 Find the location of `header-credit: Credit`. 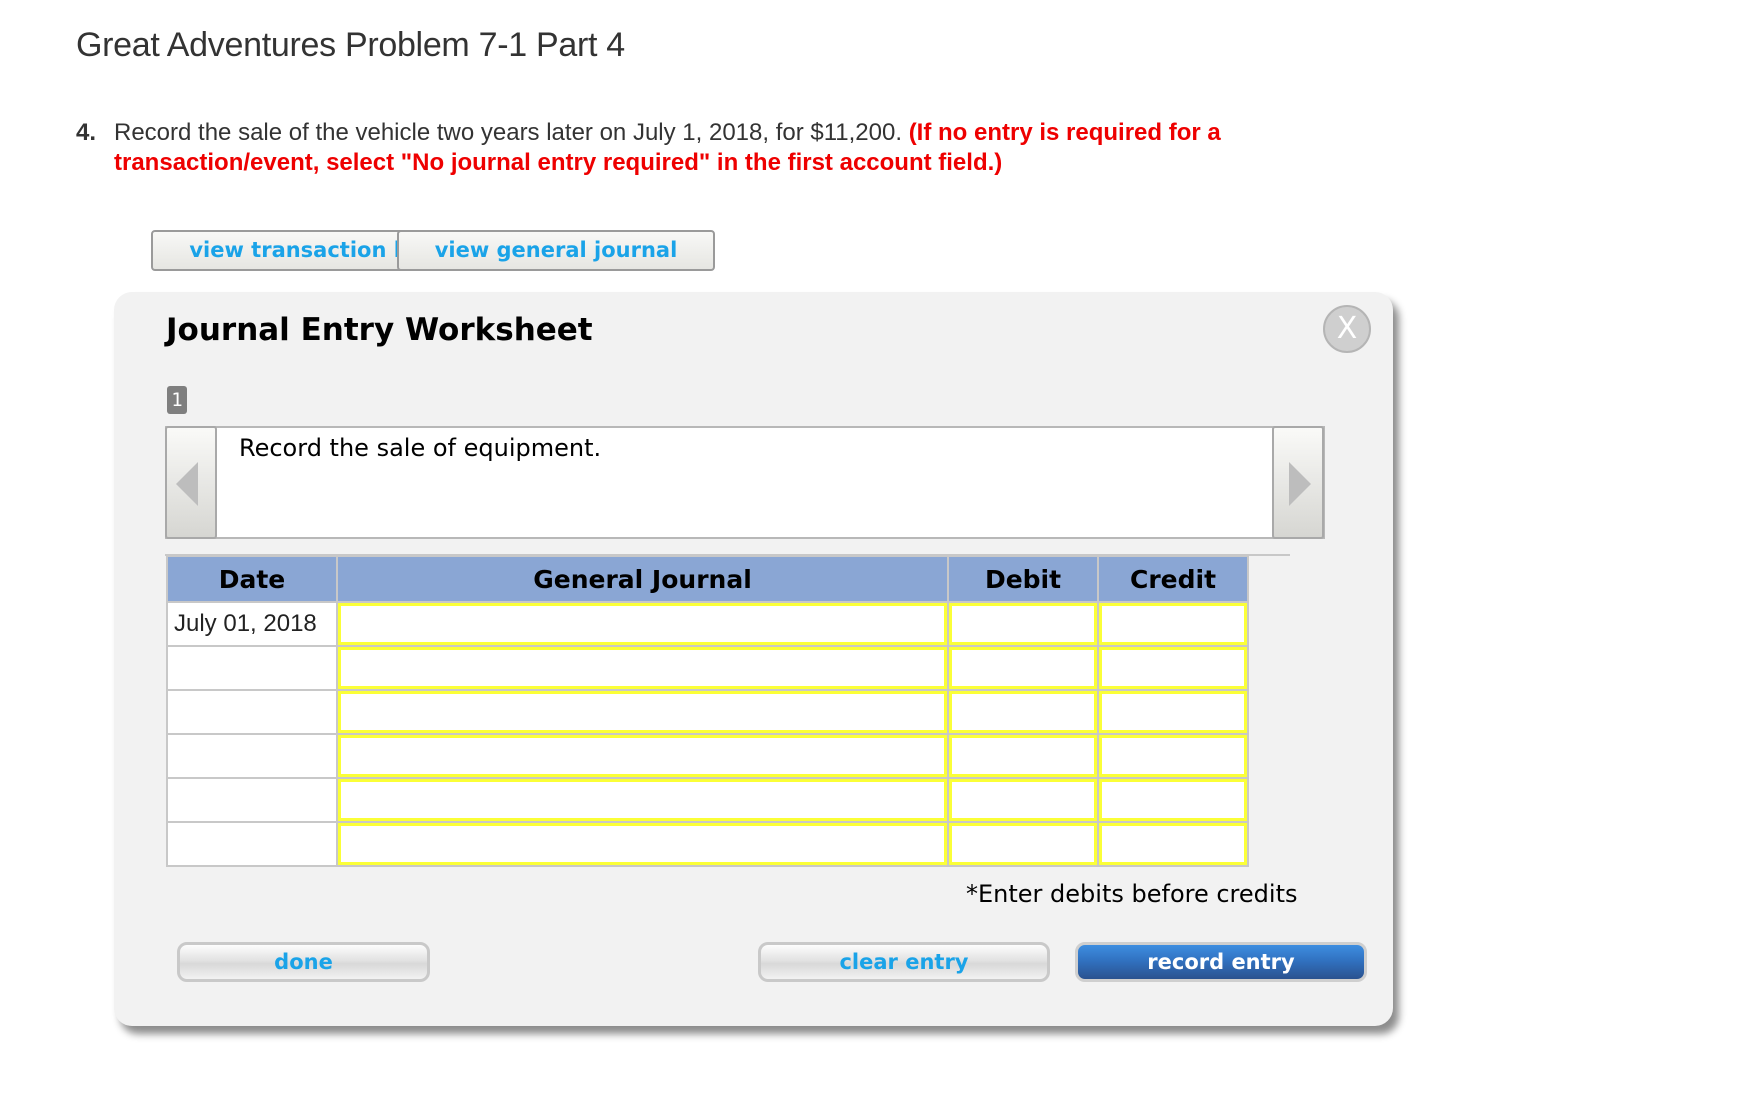

header-credit: Credit is located at coordinates (1173, 579).